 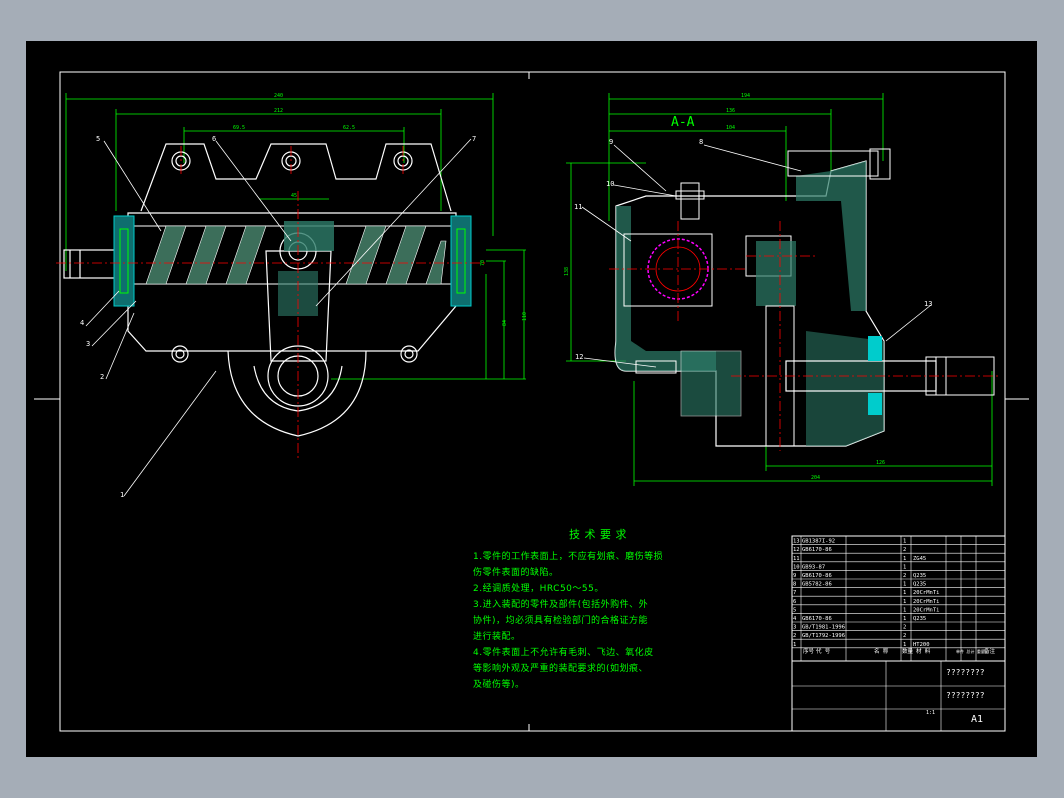 What do you see at coordinates (568, 557) in the screenshot?
I see `tech-req-line: 1.零件的工作表面上，不应有划痕、磨伤等损` at bounding box center [568, 557].